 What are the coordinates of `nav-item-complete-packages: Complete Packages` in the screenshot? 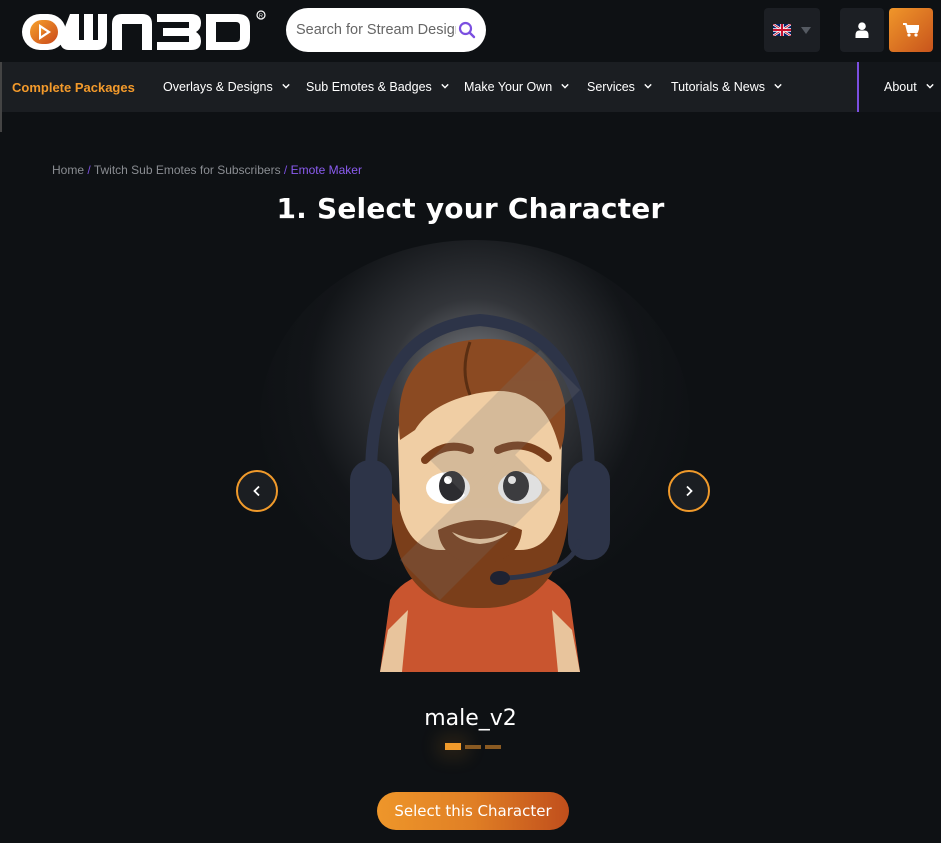 It's located at (73, 87).